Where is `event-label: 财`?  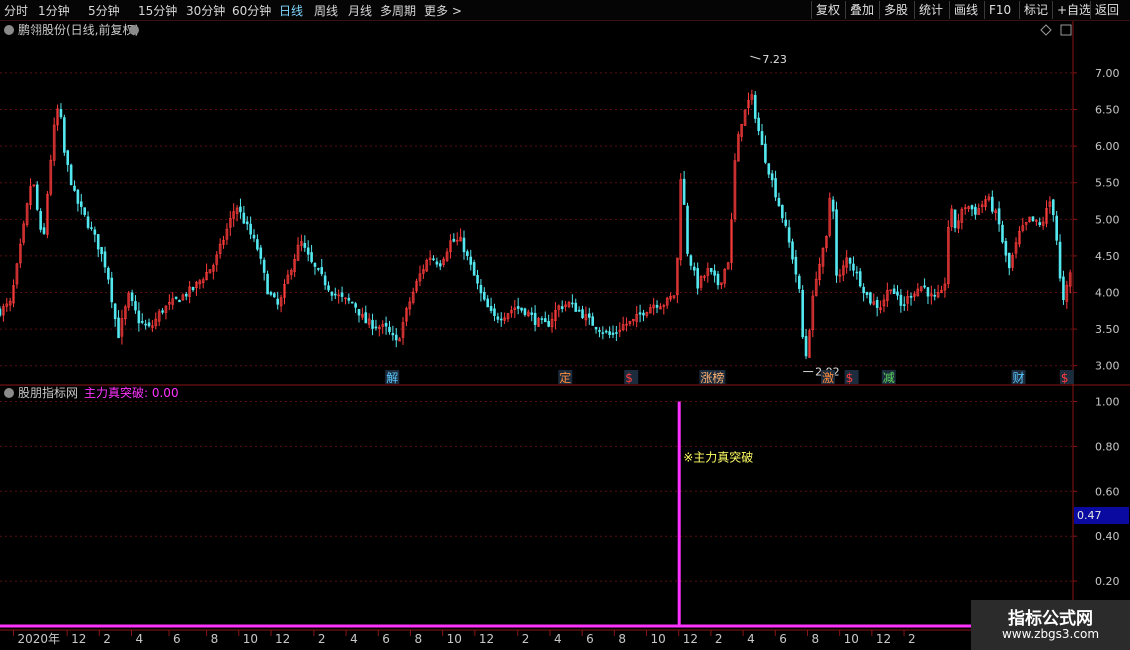 event-label: 财 is located at coordinates (1018, 378).